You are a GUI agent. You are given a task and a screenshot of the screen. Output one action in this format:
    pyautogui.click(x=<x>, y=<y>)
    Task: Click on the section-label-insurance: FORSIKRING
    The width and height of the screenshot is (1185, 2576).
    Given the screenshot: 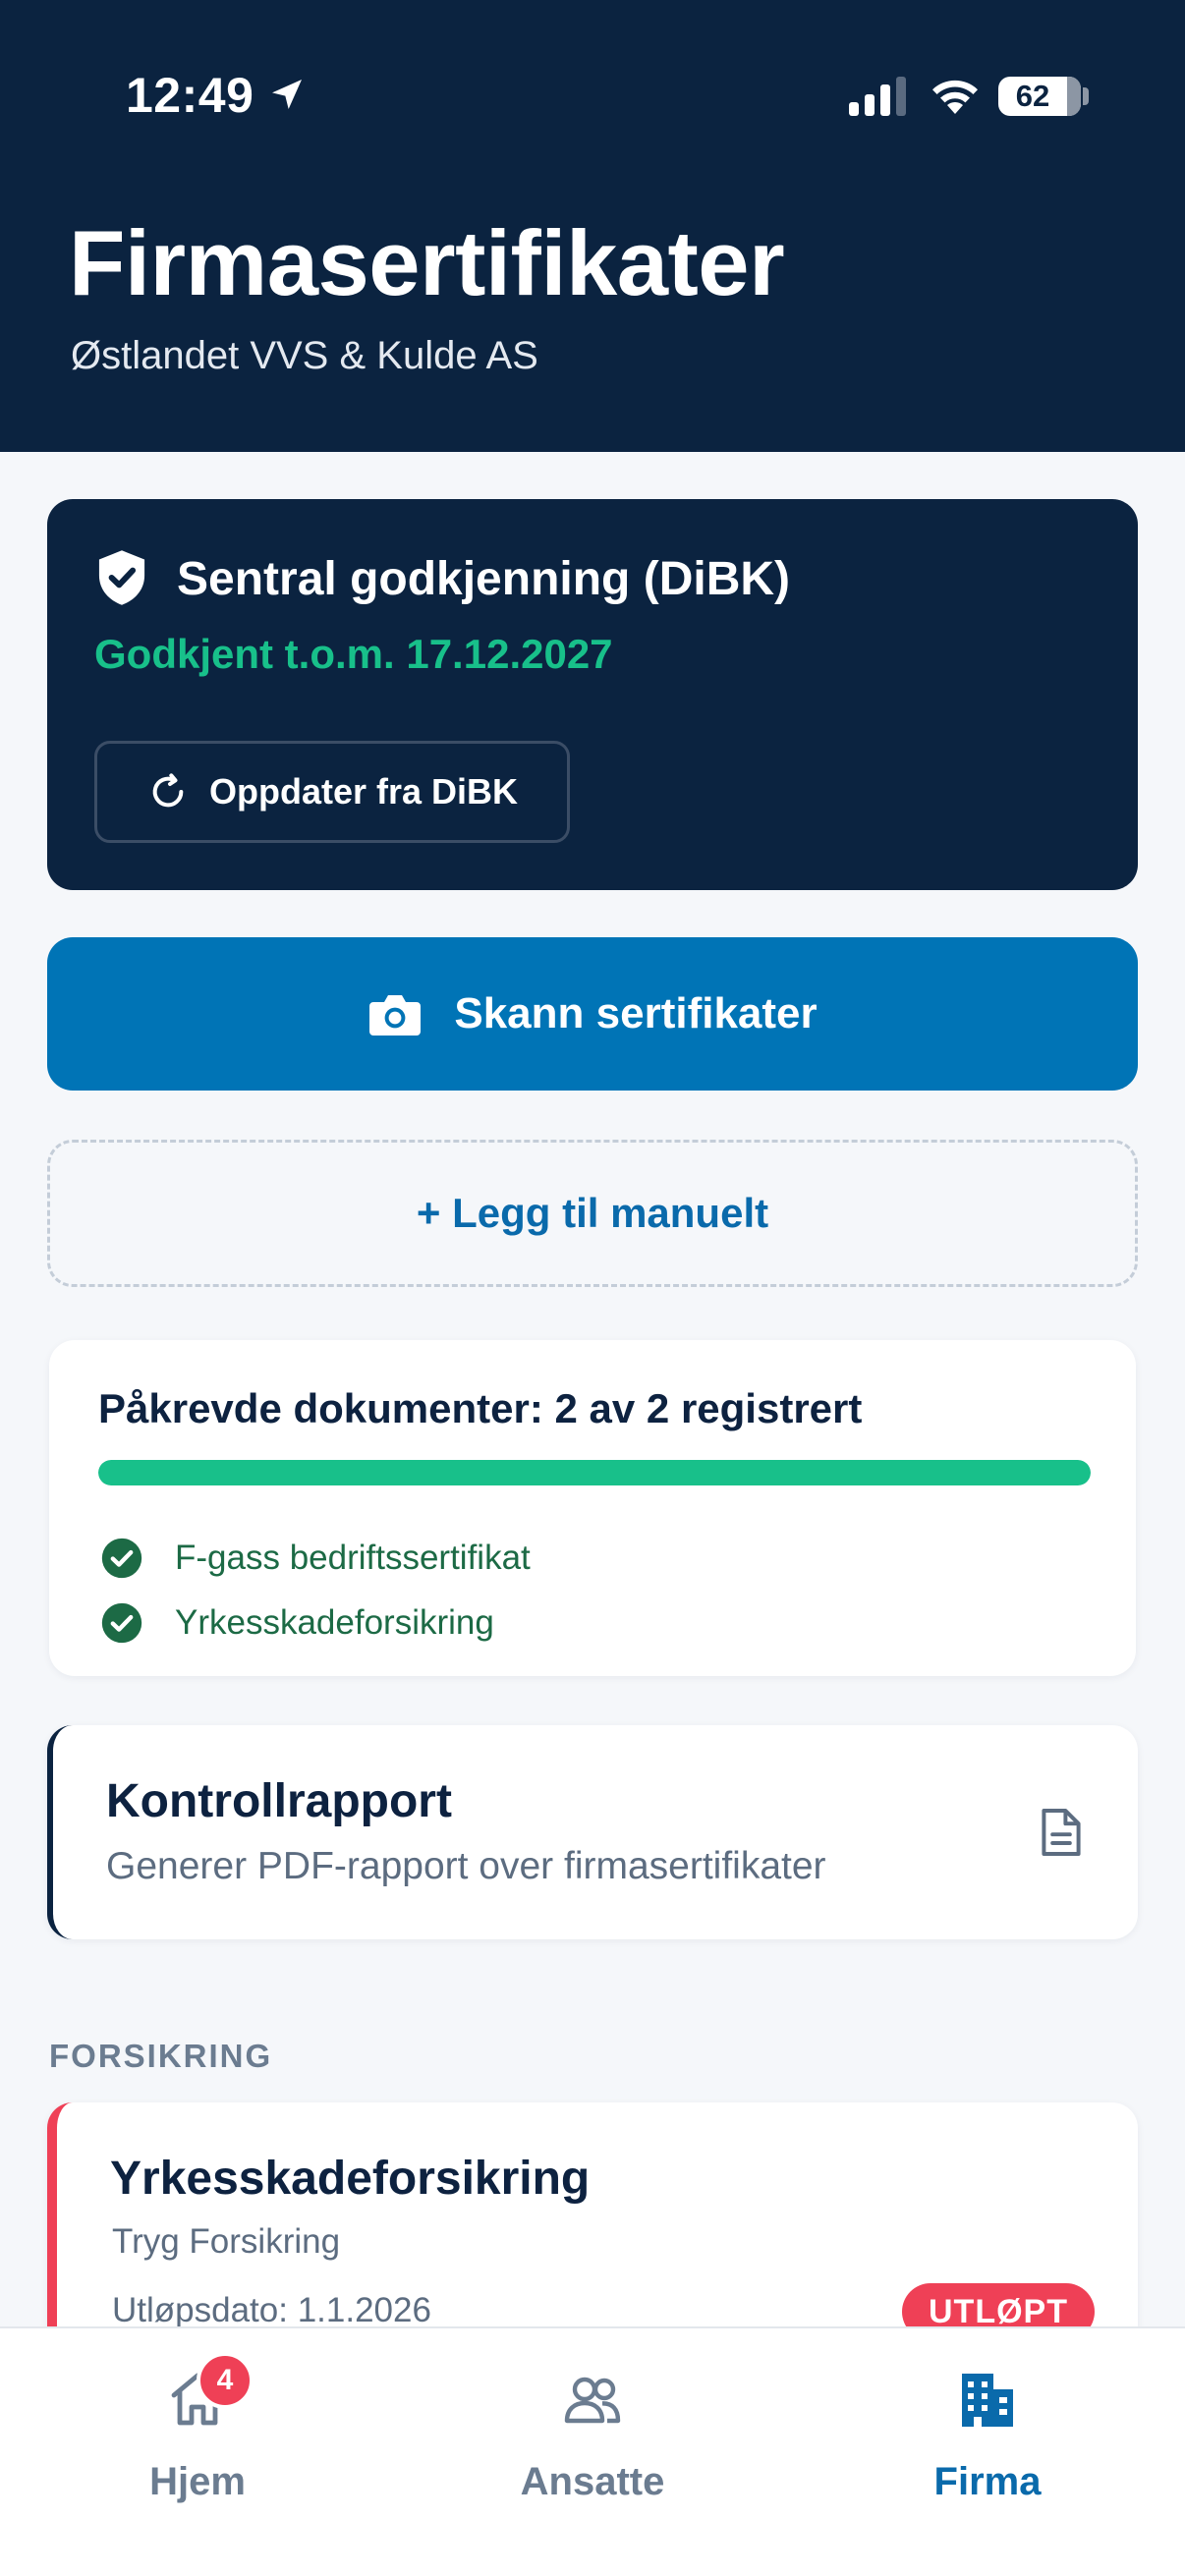 What is the action you would take?
    pyautogui.click(x=161, y=2056)
    